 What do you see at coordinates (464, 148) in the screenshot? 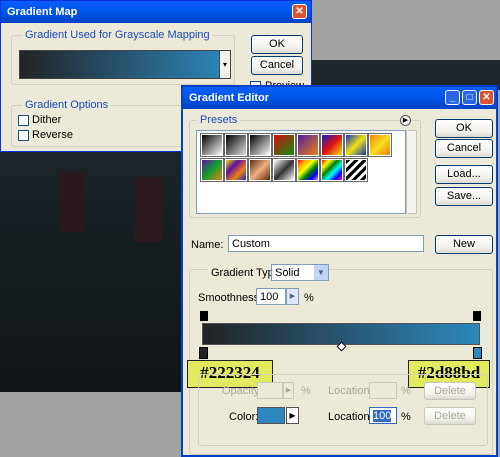
I see `gradient-editor-cancel-button: Cancel` at bounding box center [464, 148].